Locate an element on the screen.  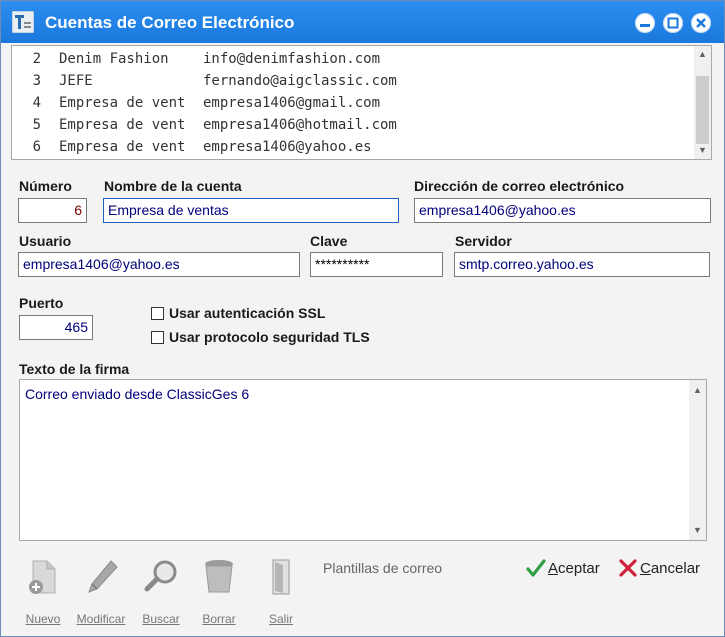
account-email: fernando@aigclassic.com is located at coordinates (300, 81).